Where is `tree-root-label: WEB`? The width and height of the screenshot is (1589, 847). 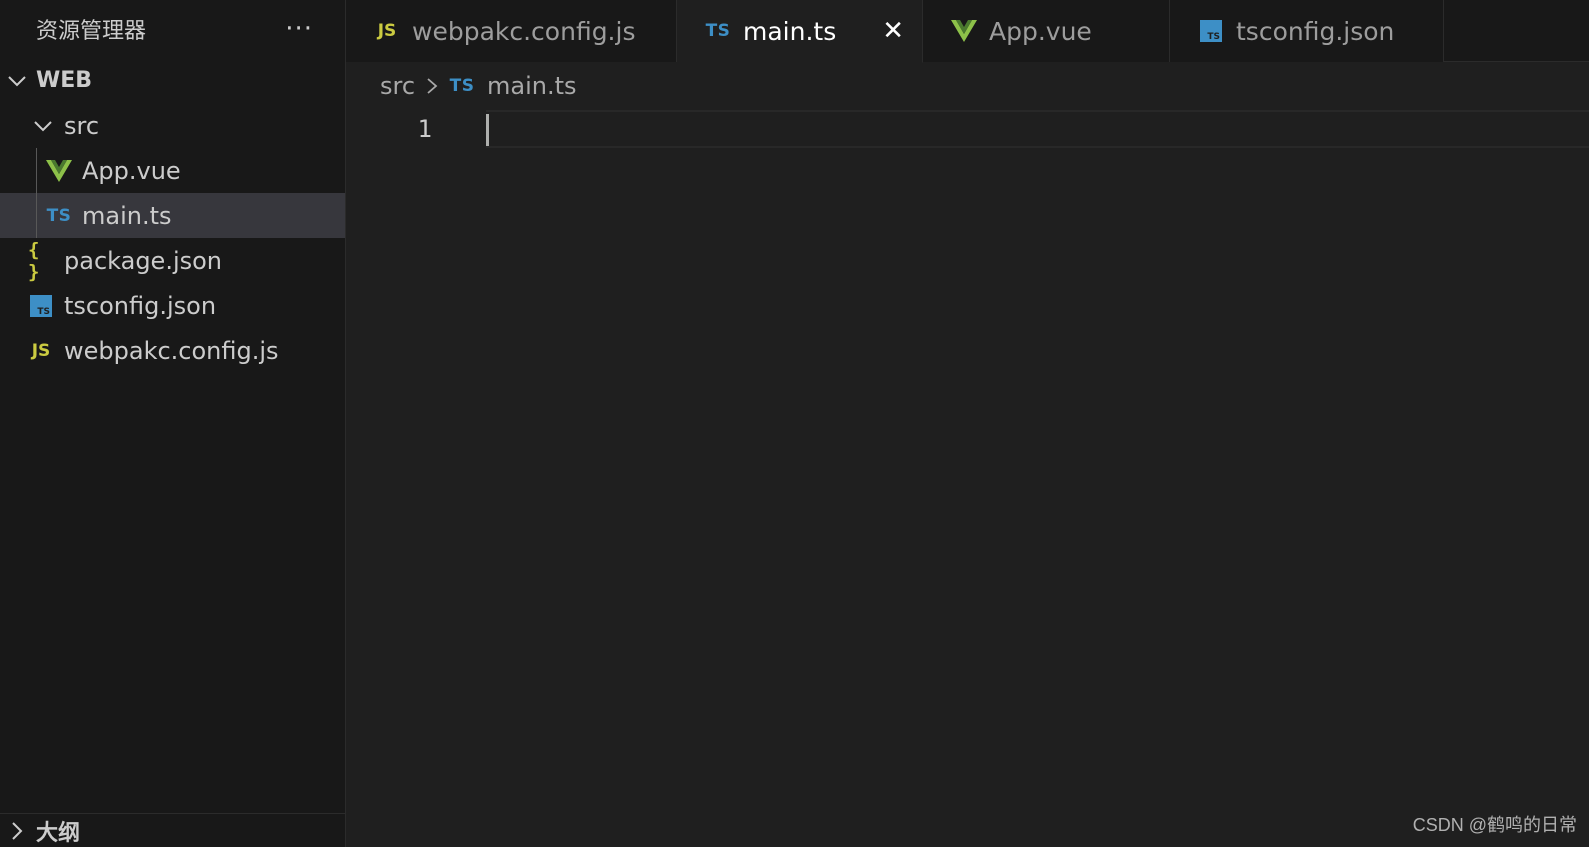
tree-root-label: WEB is located at coordinates (64, 80).